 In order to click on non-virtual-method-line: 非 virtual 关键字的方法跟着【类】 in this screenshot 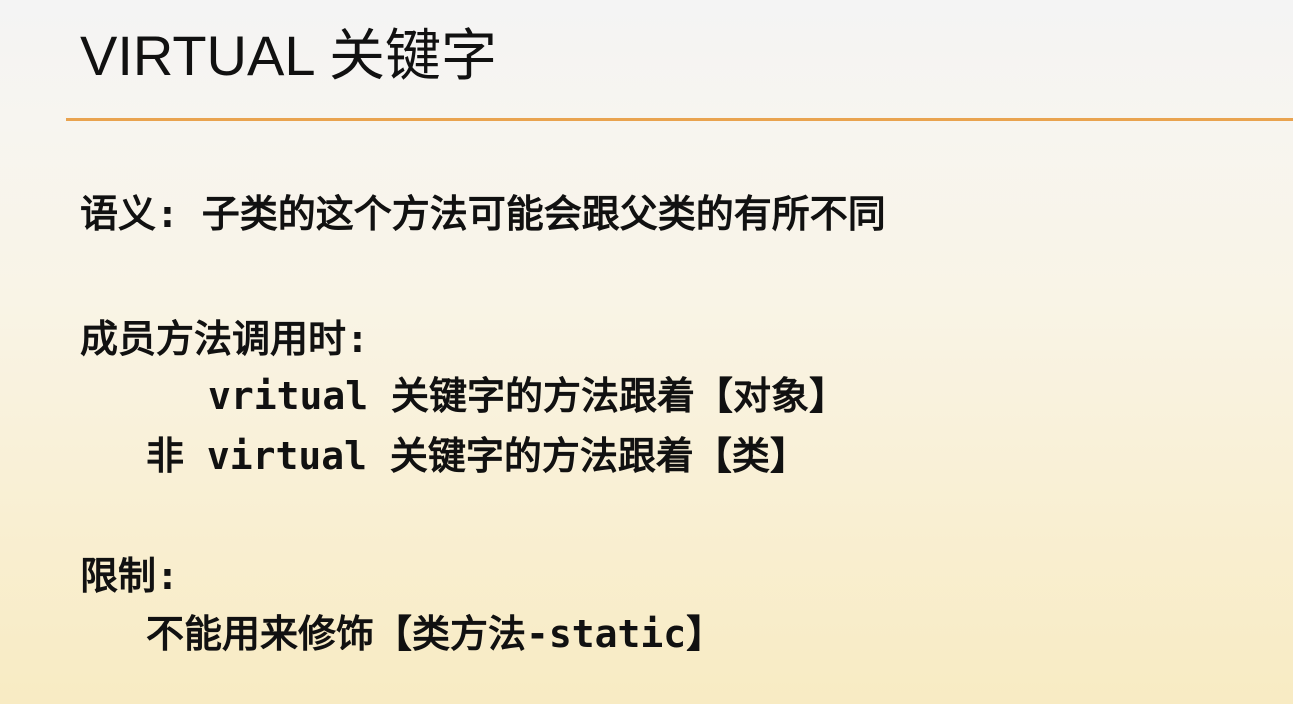, I will do `click(477, 456)`.